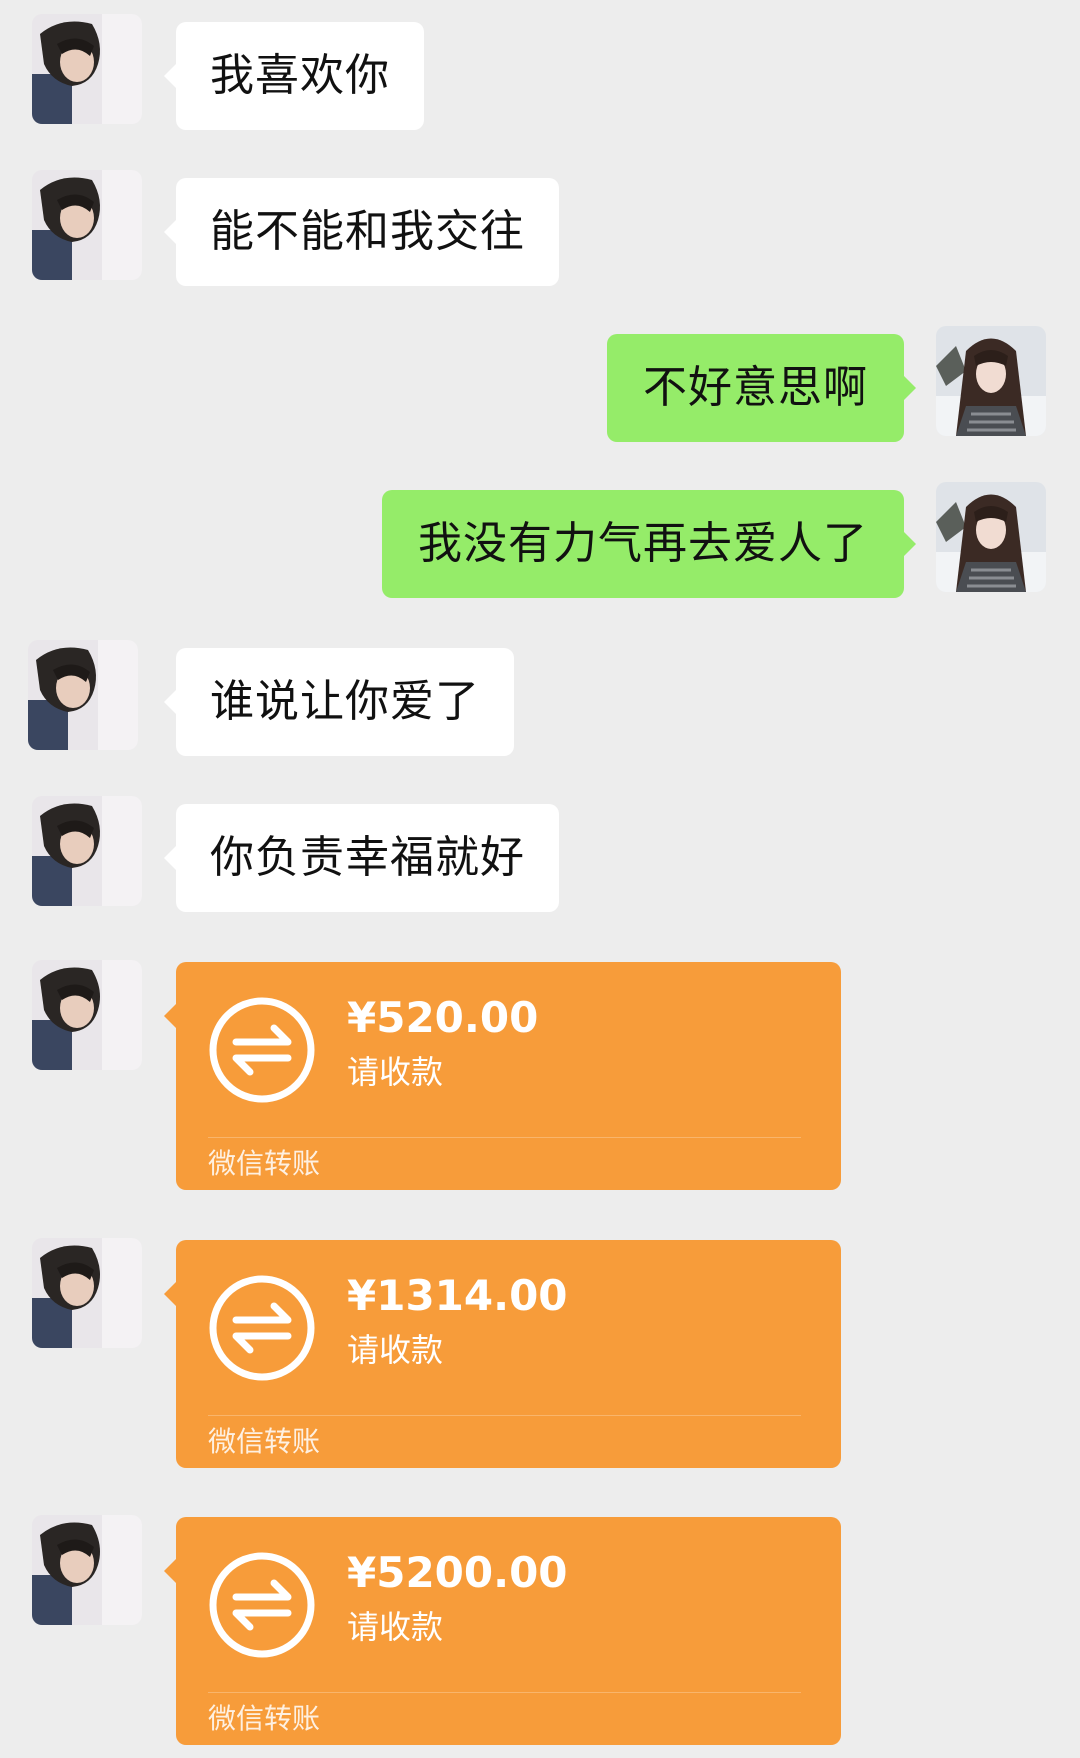 This screenshot has width=1080, height=1758. What do you see at coordinates (761, 388) in the screenshot?
I see `message-bubble: 不好意思啊` at bounding box center [761, 388].